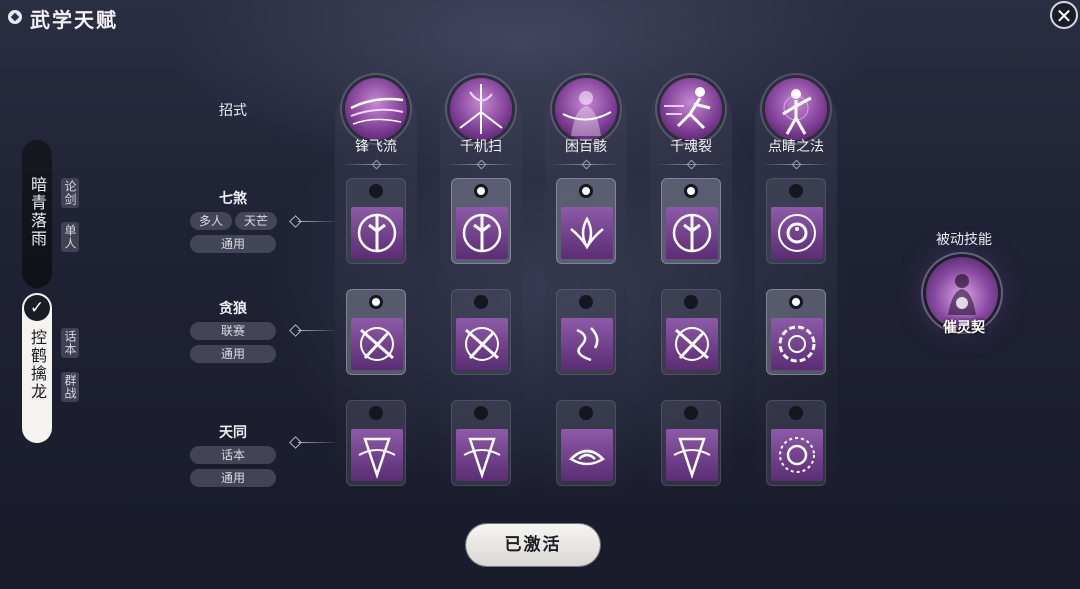 The height and width of the screenshot is (589, 1080). What do you see at coordinates (586, 147) in the screenshot?
I see `skill-name: 困百骸` at bounding box center [586, 147].